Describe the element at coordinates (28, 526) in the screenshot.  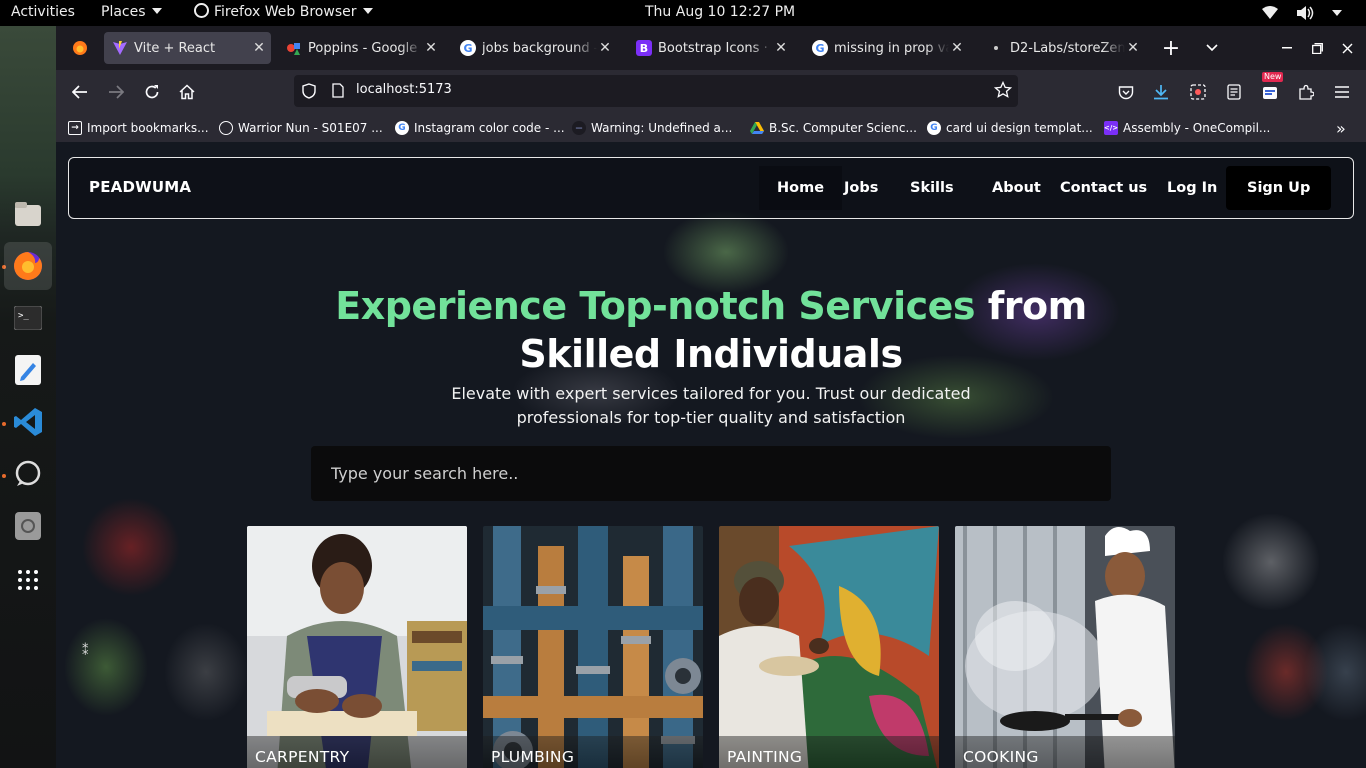
I see `disk-app-icon` at that location.